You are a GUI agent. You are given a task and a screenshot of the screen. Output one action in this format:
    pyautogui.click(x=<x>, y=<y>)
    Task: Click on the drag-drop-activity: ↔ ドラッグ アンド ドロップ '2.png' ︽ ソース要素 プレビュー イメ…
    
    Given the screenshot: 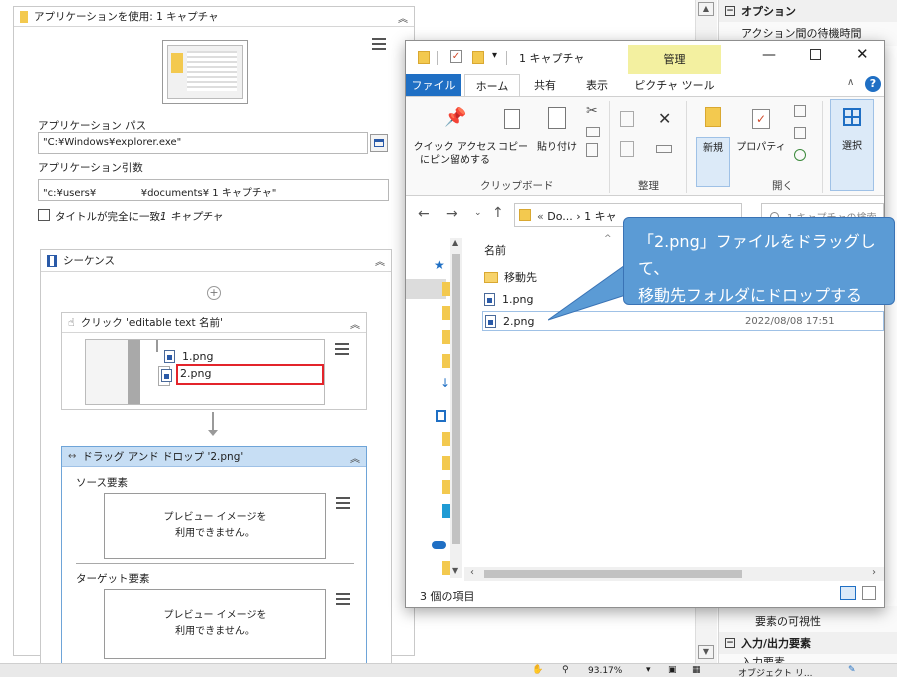 What is the action you would take?
    pyautogui.click(x=214, y=557)
    